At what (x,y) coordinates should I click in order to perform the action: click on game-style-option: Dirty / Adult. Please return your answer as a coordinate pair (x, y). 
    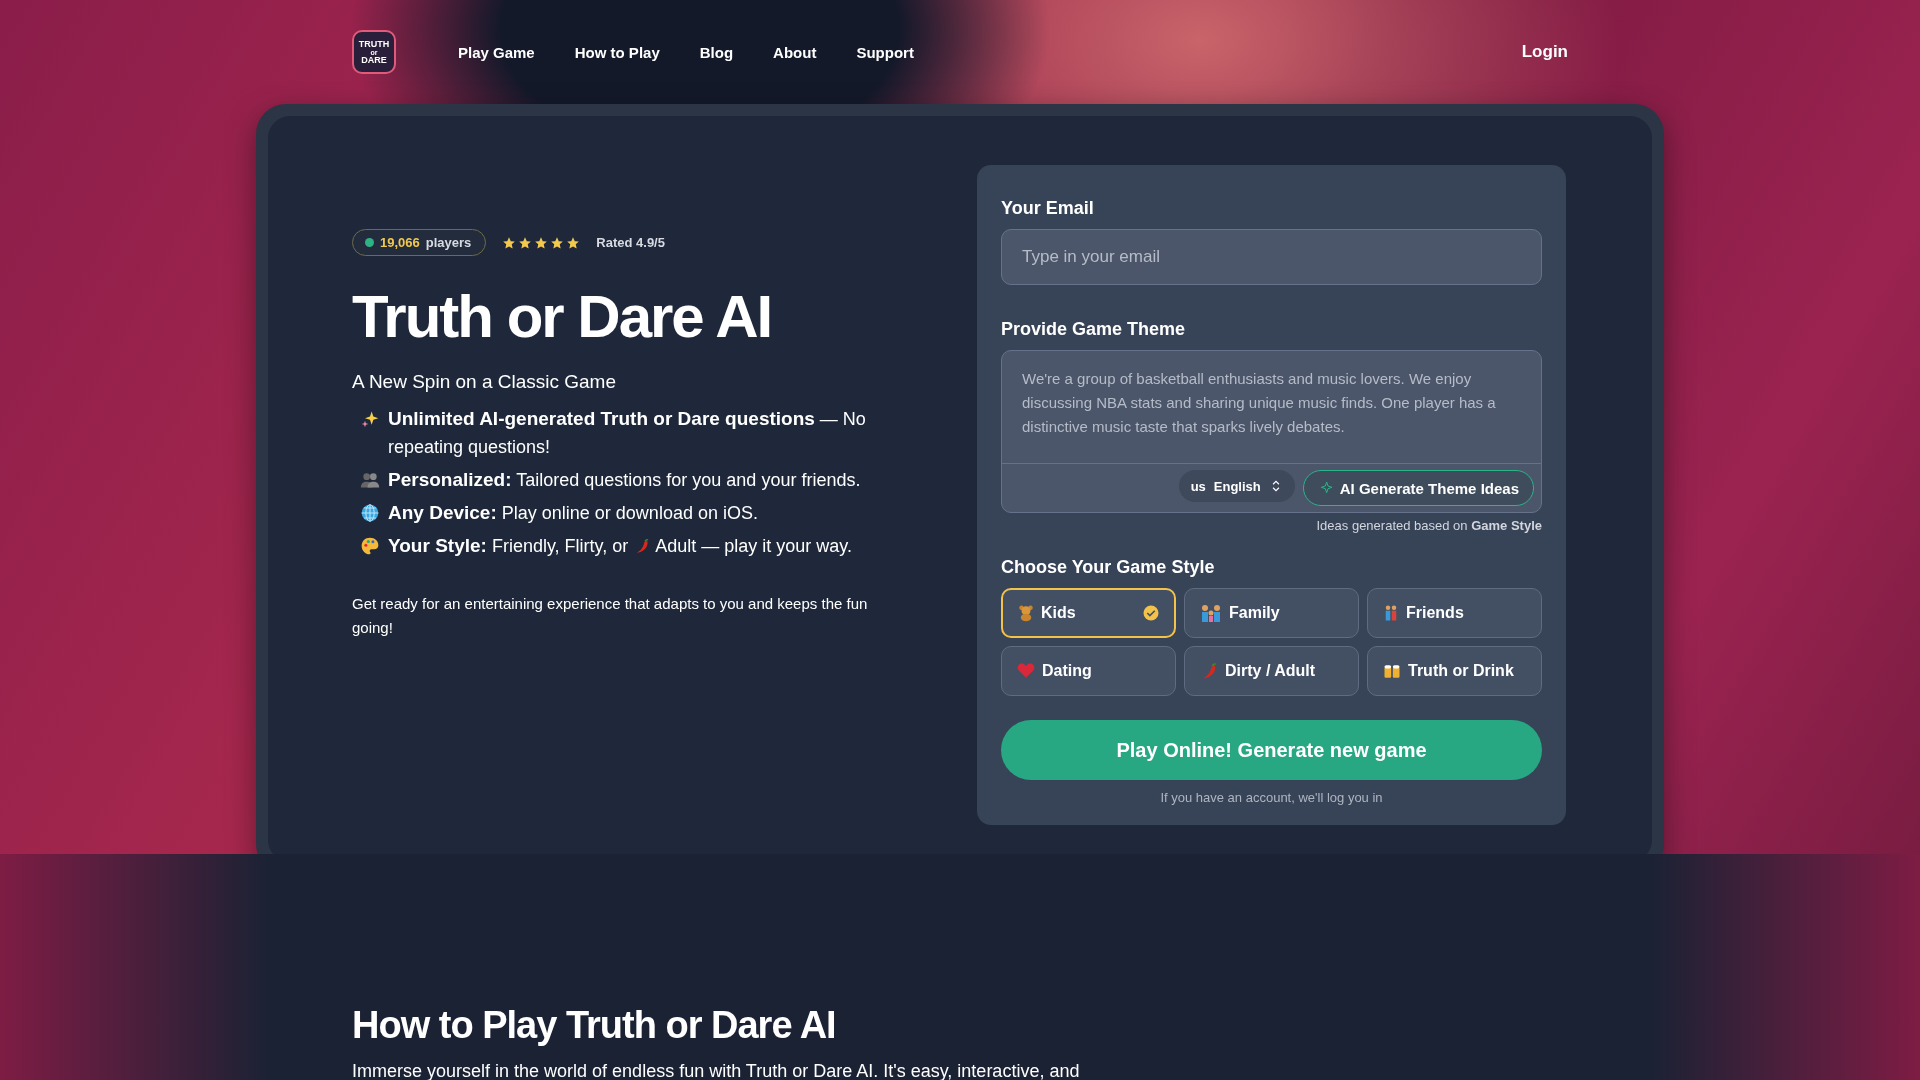
    Looking at the image, I should click on (1271, 671).